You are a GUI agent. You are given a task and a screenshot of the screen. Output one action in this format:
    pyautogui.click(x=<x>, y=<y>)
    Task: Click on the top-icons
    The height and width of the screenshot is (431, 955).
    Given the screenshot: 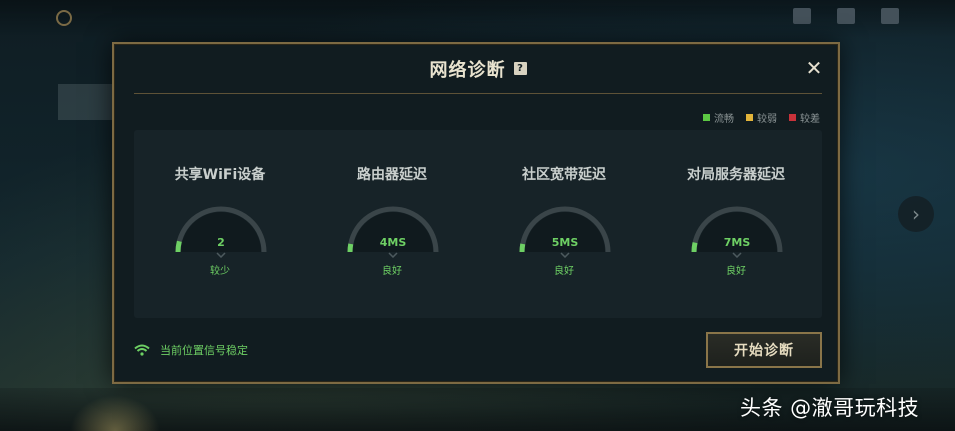 What is the action you would take?
    pyautogui.click(x=846, y=16)
    